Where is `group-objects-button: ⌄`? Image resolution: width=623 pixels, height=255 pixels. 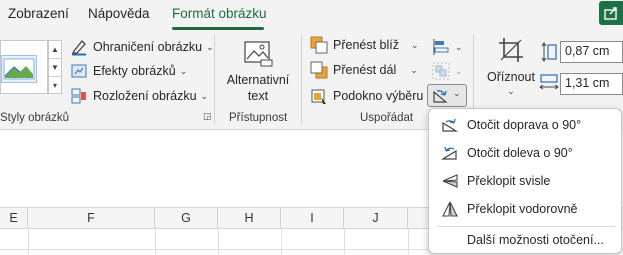
group-objects-button: ⌄ is located at coordinates (447, 71).